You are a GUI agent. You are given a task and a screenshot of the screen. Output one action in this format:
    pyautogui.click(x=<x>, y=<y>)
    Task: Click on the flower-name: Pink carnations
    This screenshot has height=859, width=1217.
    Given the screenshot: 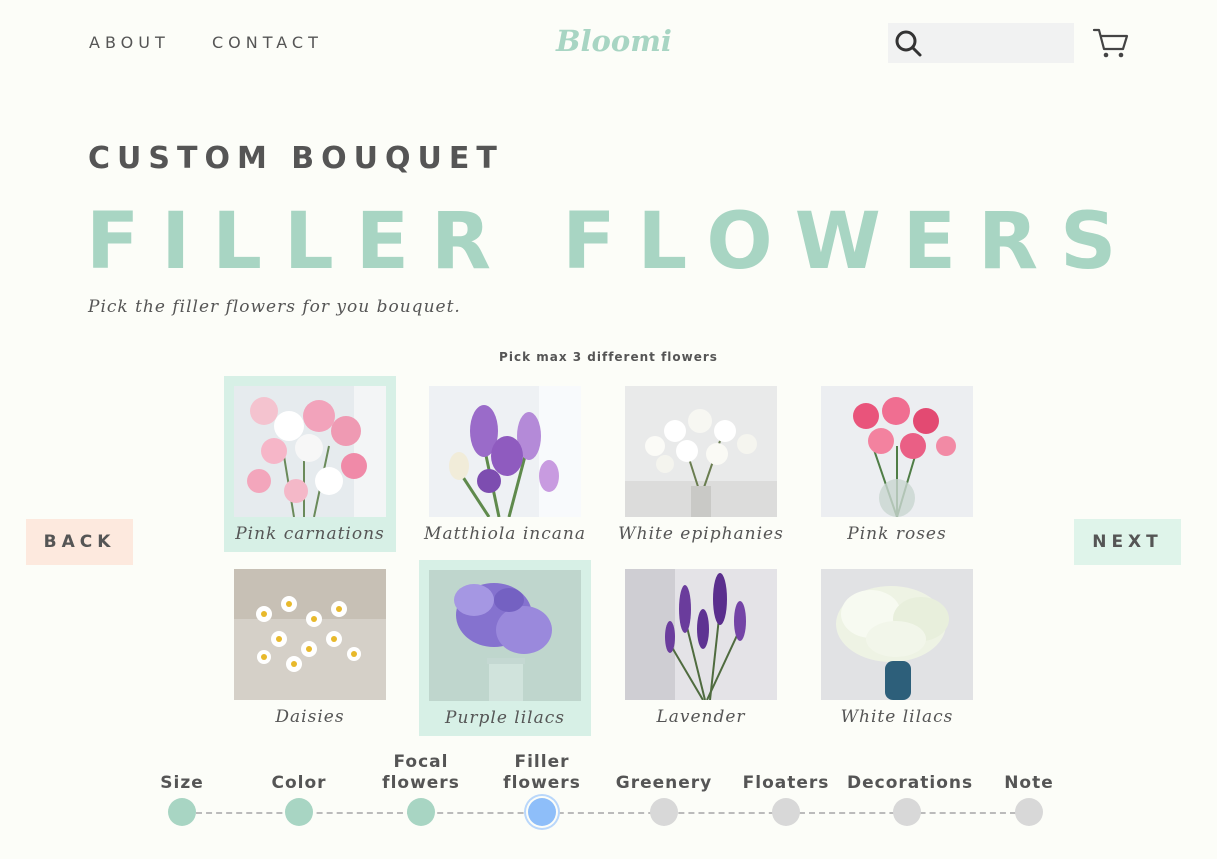 What is the action you would take?
    pyautogui.click(x=310, y=534)
    